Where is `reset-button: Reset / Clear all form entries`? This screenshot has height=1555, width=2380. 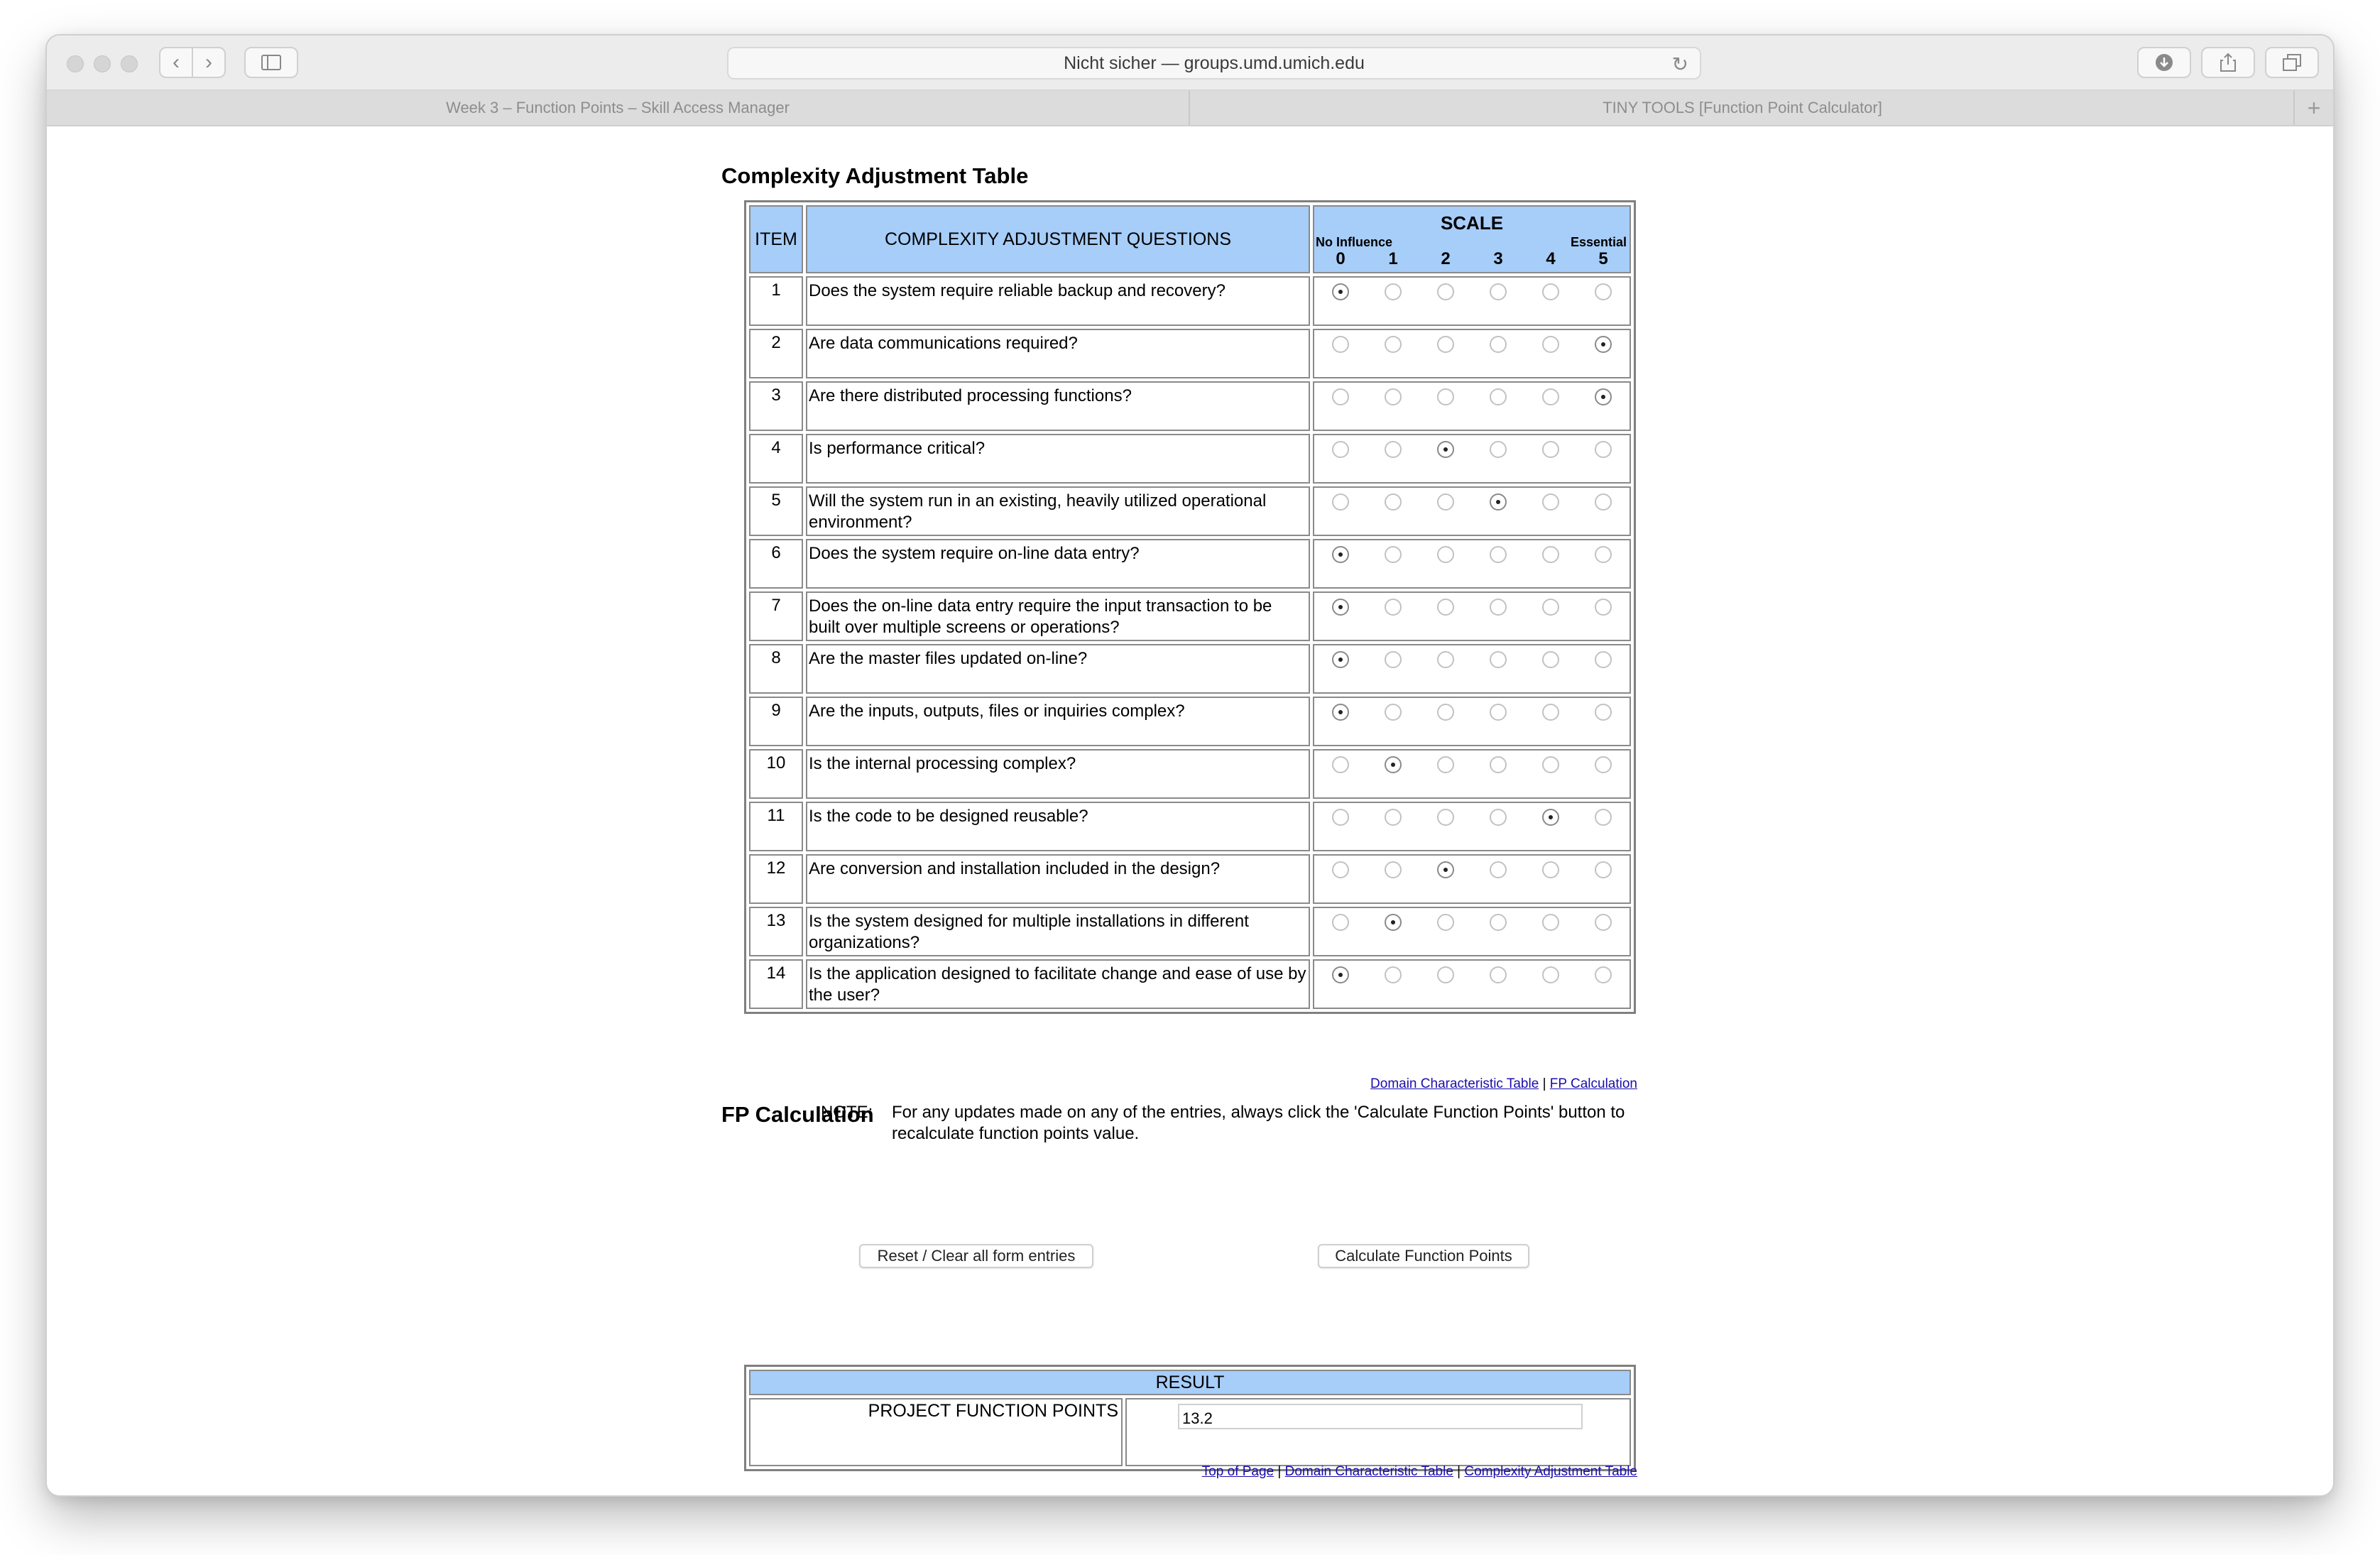 reset-button: Reset / Clear all form entries is located at coordinates (976, 1256).